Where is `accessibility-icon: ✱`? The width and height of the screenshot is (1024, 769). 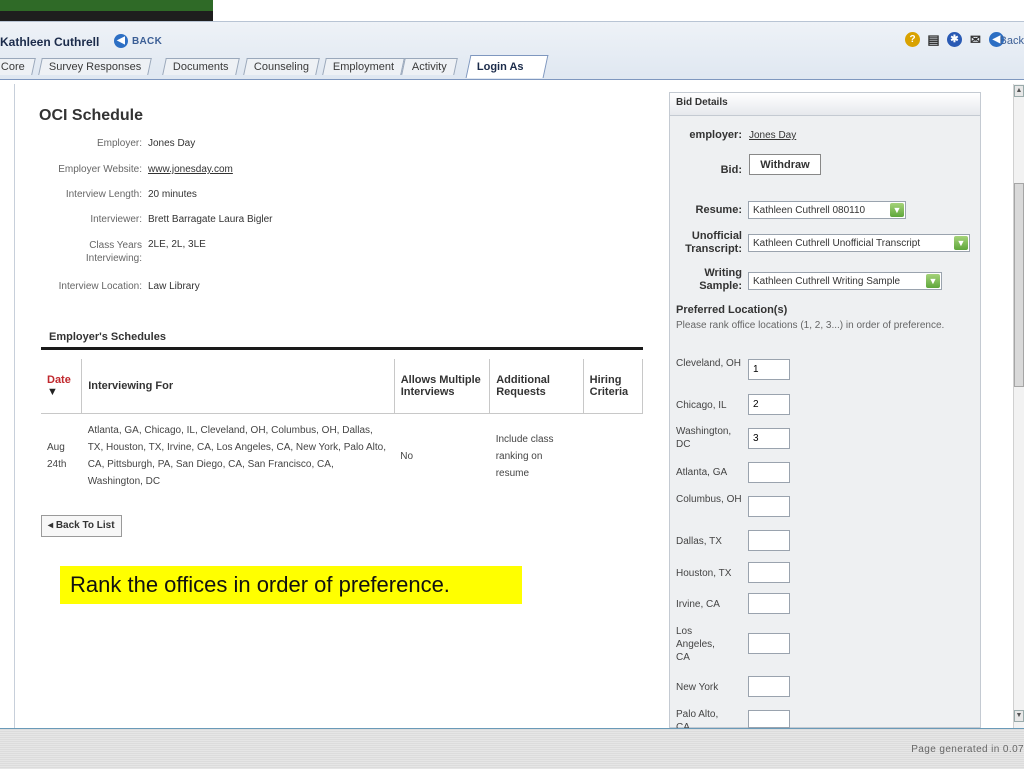
accessibility-icon: ✱ is located at coordinates (954, 39).